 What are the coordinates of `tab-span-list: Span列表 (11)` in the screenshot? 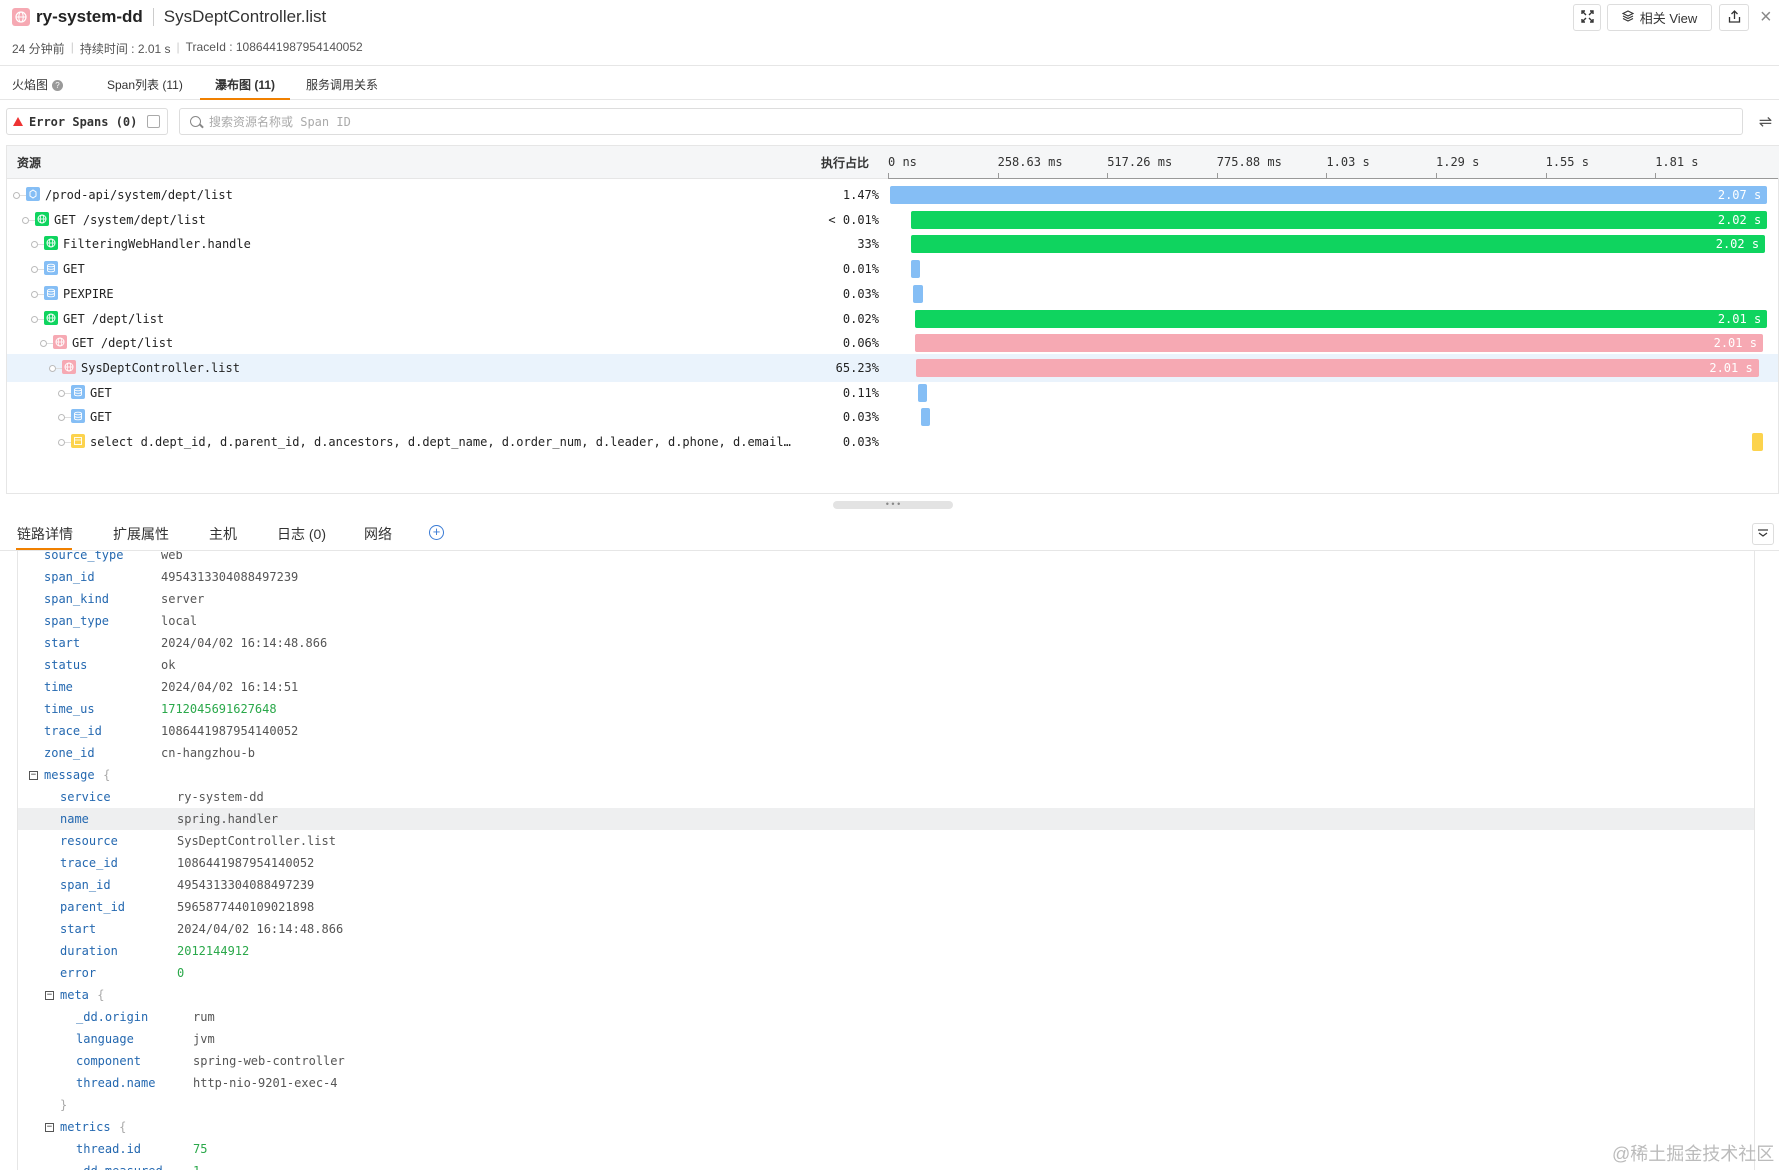 It's located at (145, 84).